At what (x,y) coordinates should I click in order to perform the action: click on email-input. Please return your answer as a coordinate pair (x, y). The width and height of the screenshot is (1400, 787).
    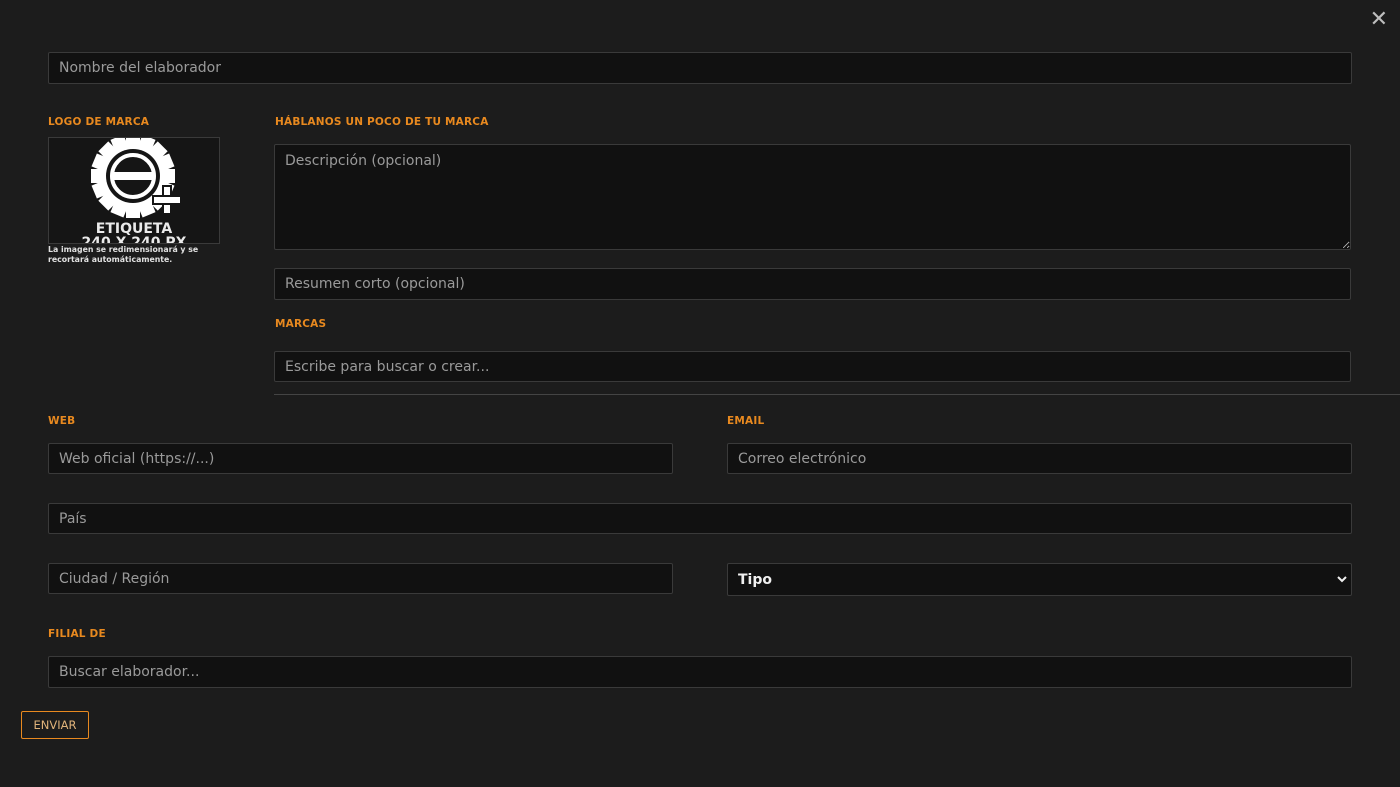
    Looking at the image, I should click on (1039, 458).